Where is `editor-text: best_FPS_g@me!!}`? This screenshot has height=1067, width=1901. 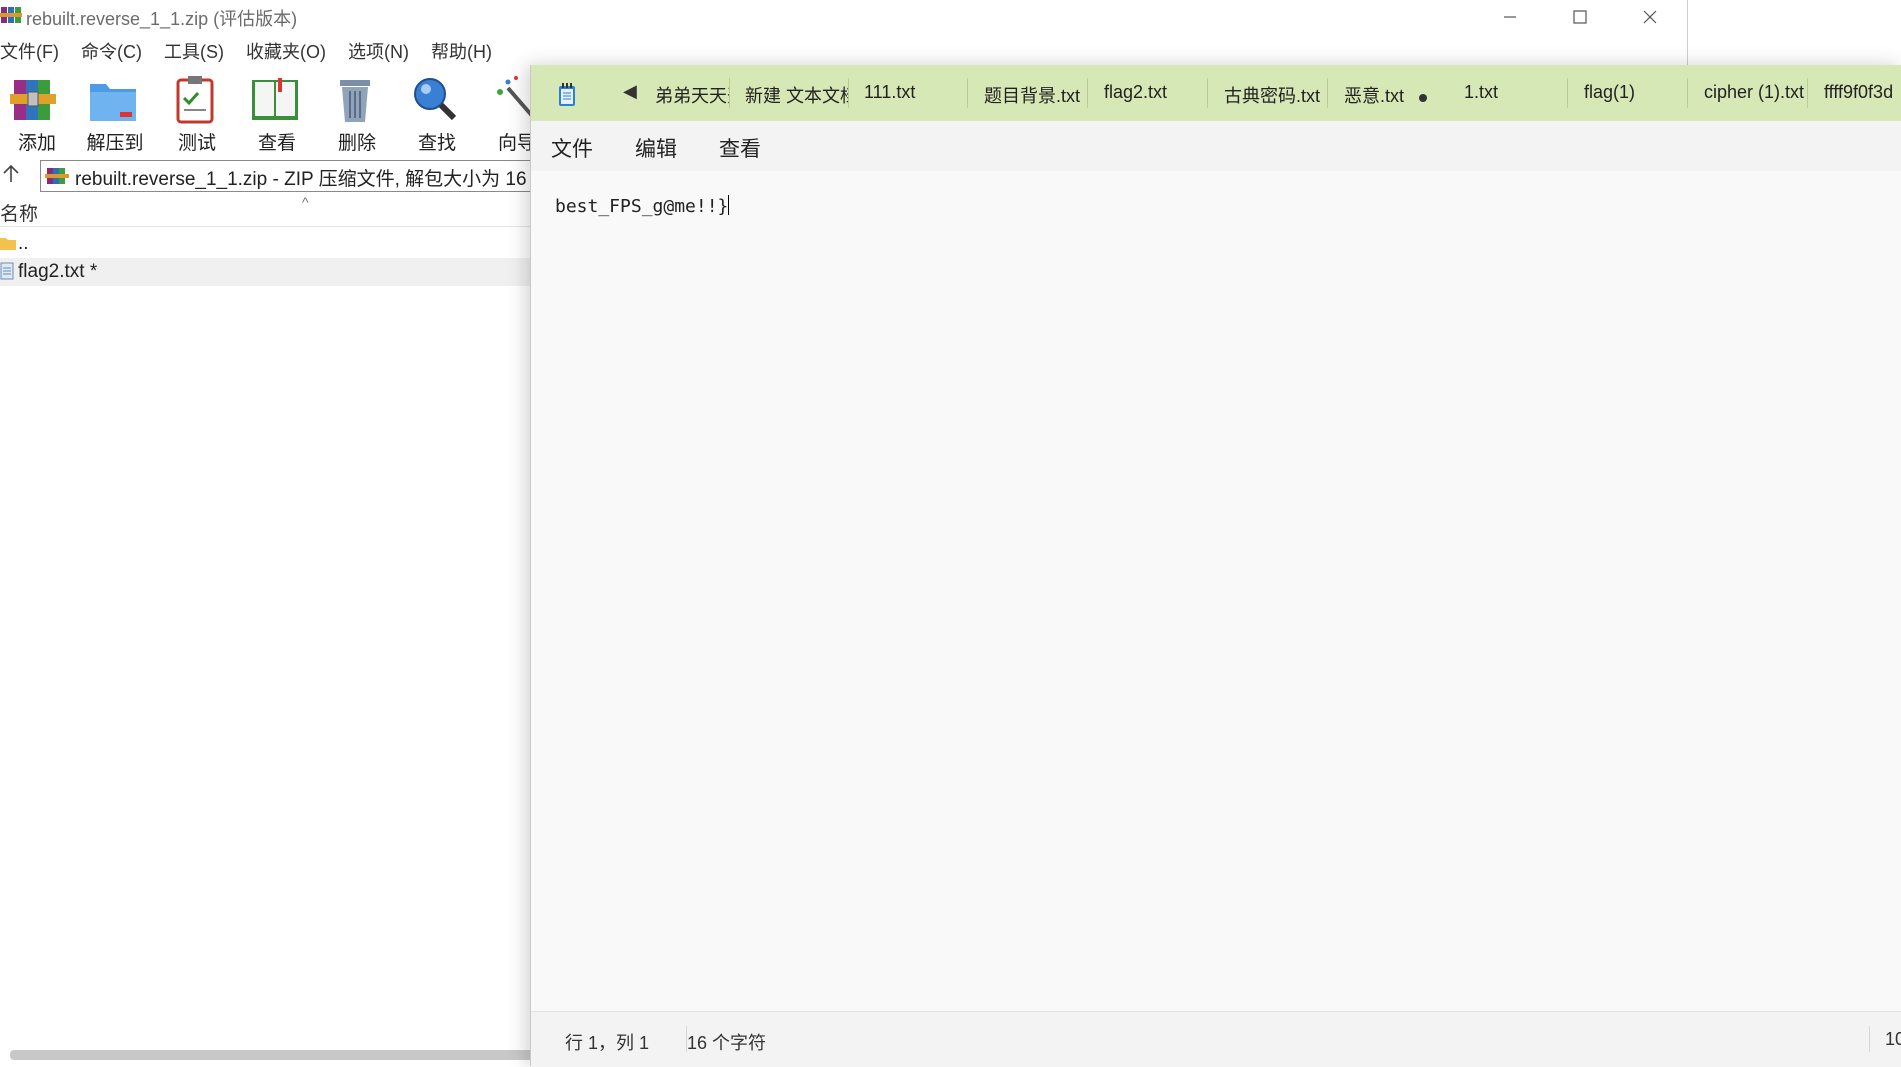 editor-text: best_FPS_g@me!!} is located at coordinates (642, 206).